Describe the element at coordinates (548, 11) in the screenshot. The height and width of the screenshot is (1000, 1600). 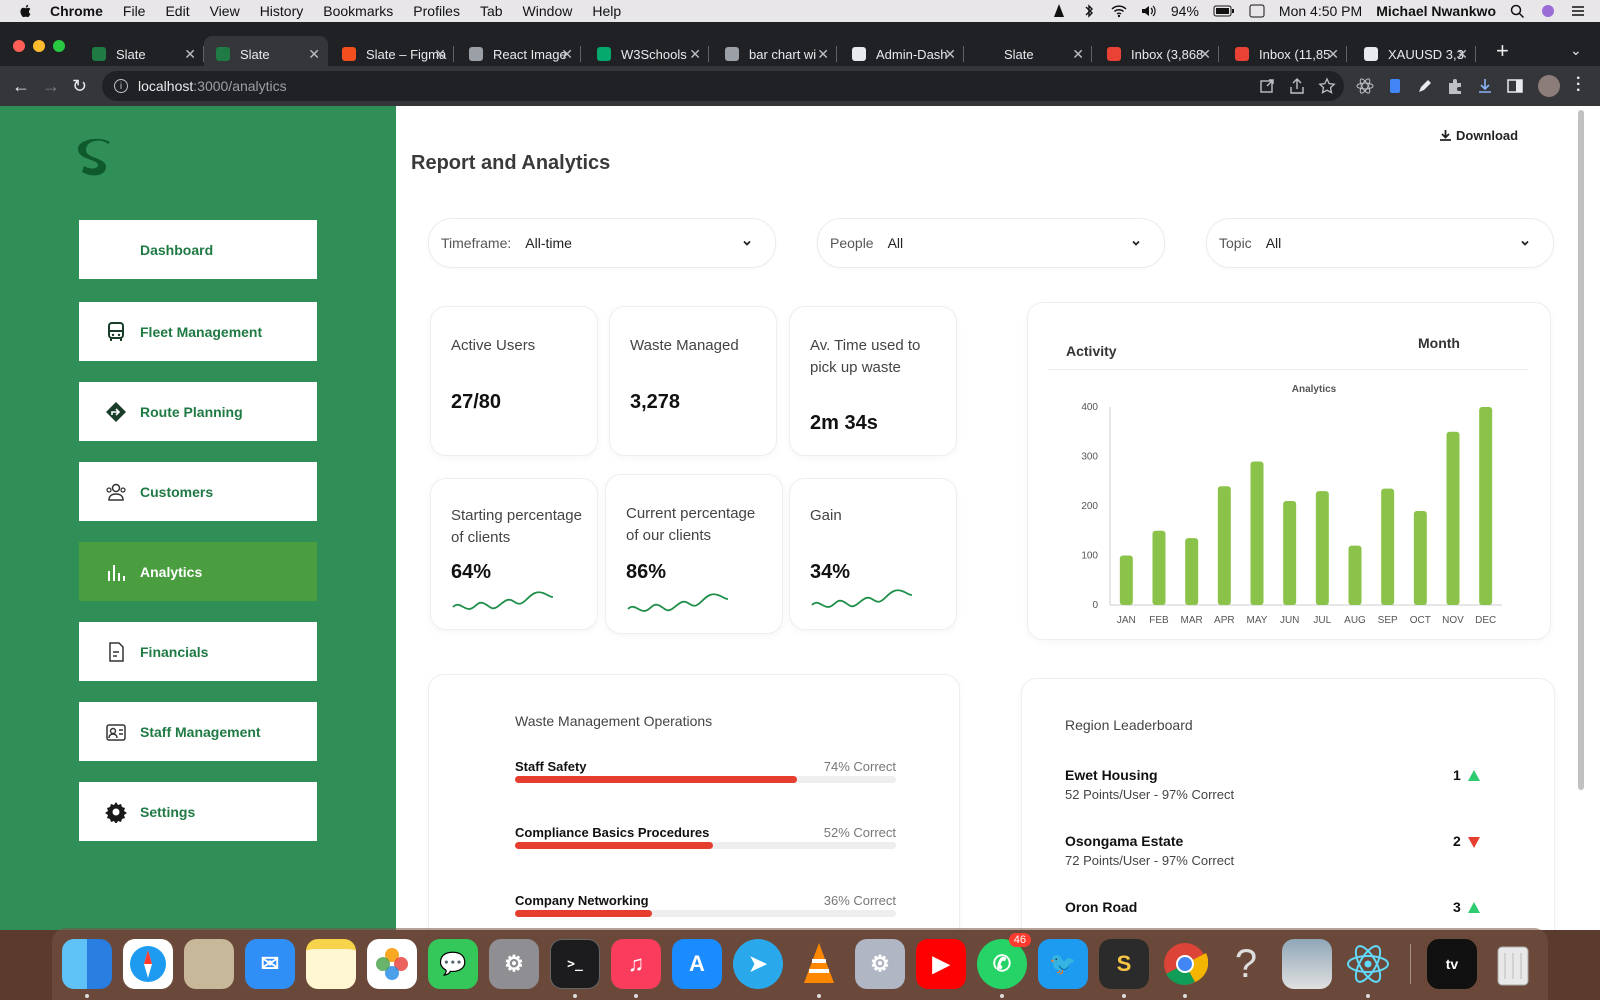
I see `menu-window: Window` at that location.